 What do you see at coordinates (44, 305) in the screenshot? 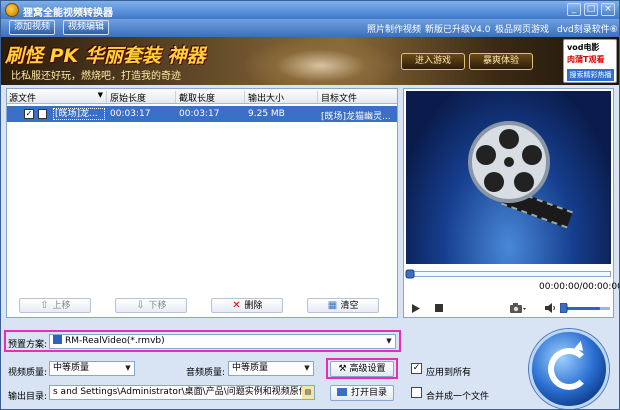
I see `arrow-up-icon: ⇧` at bounding box center [44, 305].